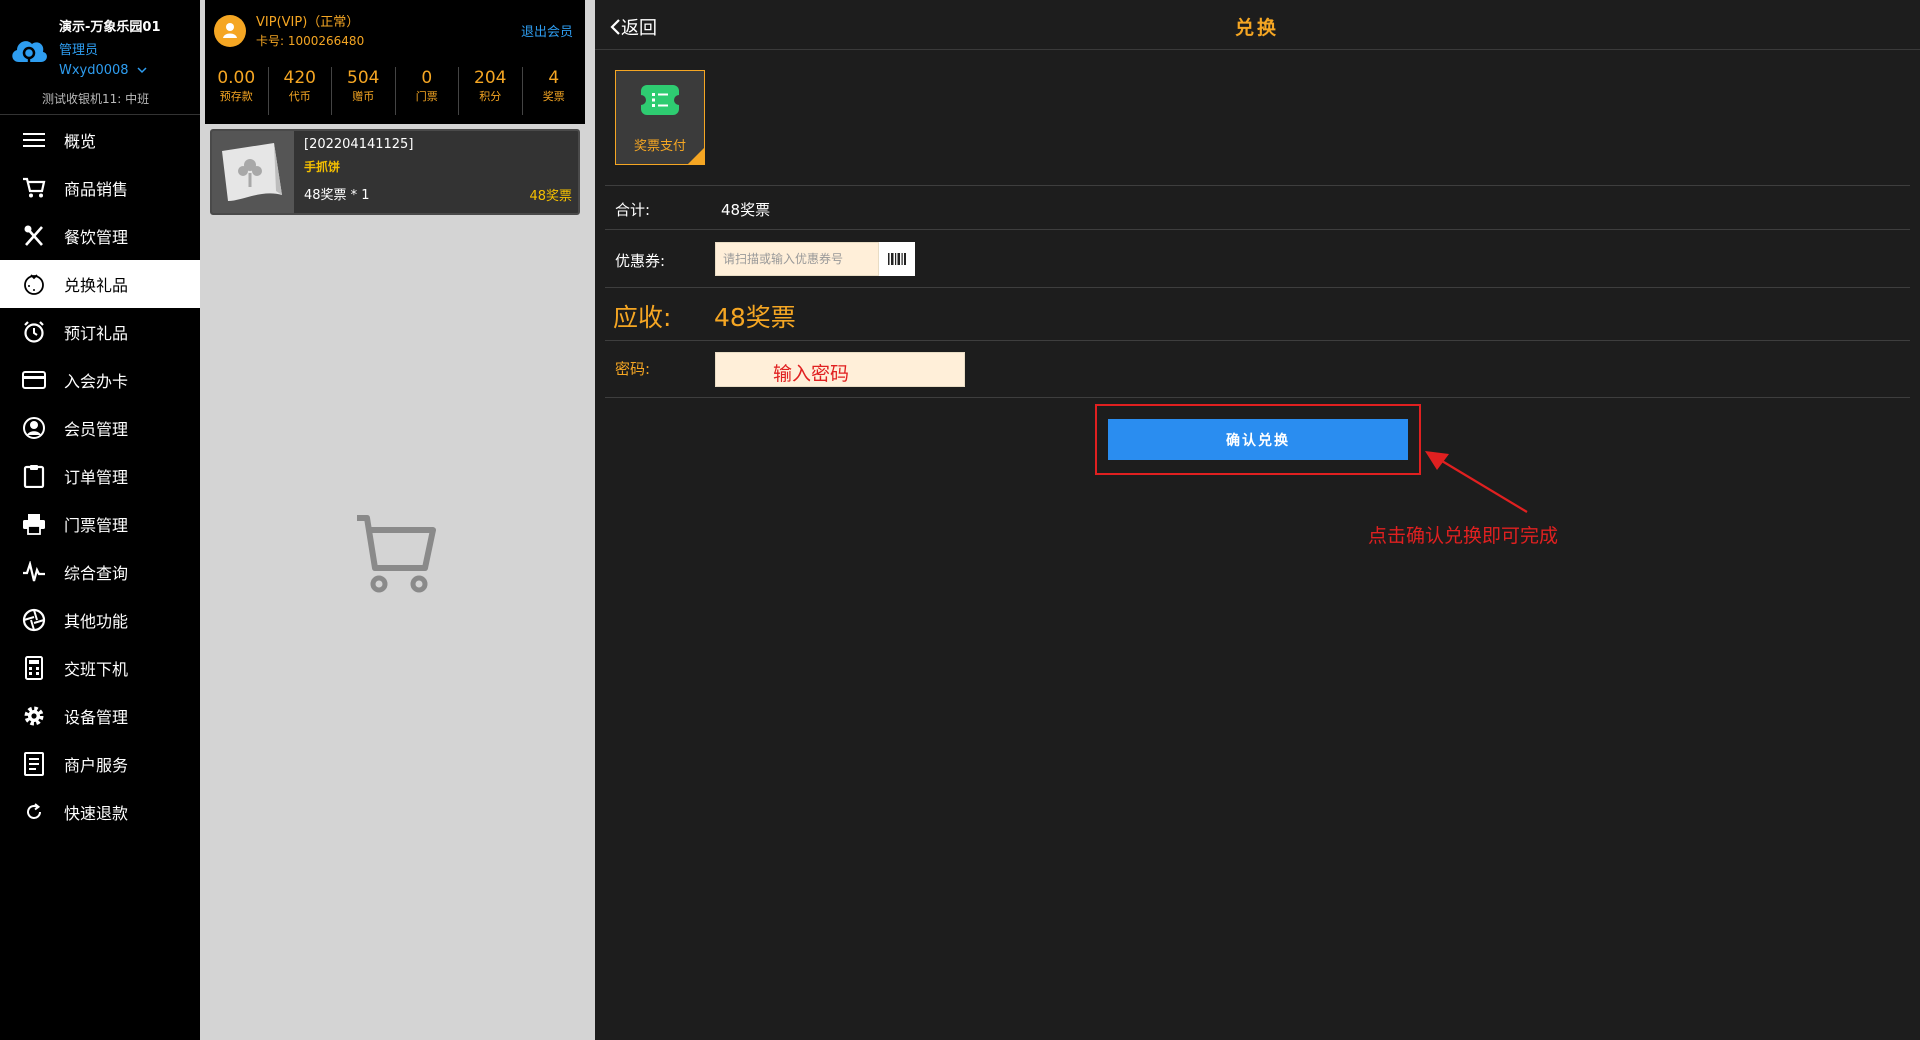  I want to click on sidebar-item-tickets: 门票管理, so click(100, 524).